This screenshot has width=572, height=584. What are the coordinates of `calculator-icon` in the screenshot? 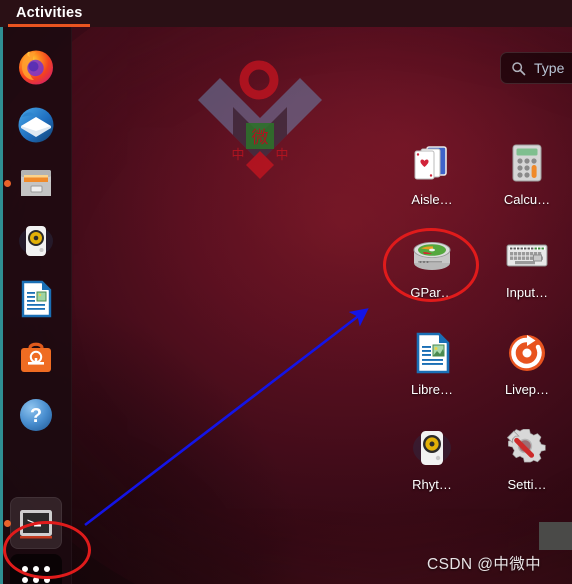 It's located at (527, 163).